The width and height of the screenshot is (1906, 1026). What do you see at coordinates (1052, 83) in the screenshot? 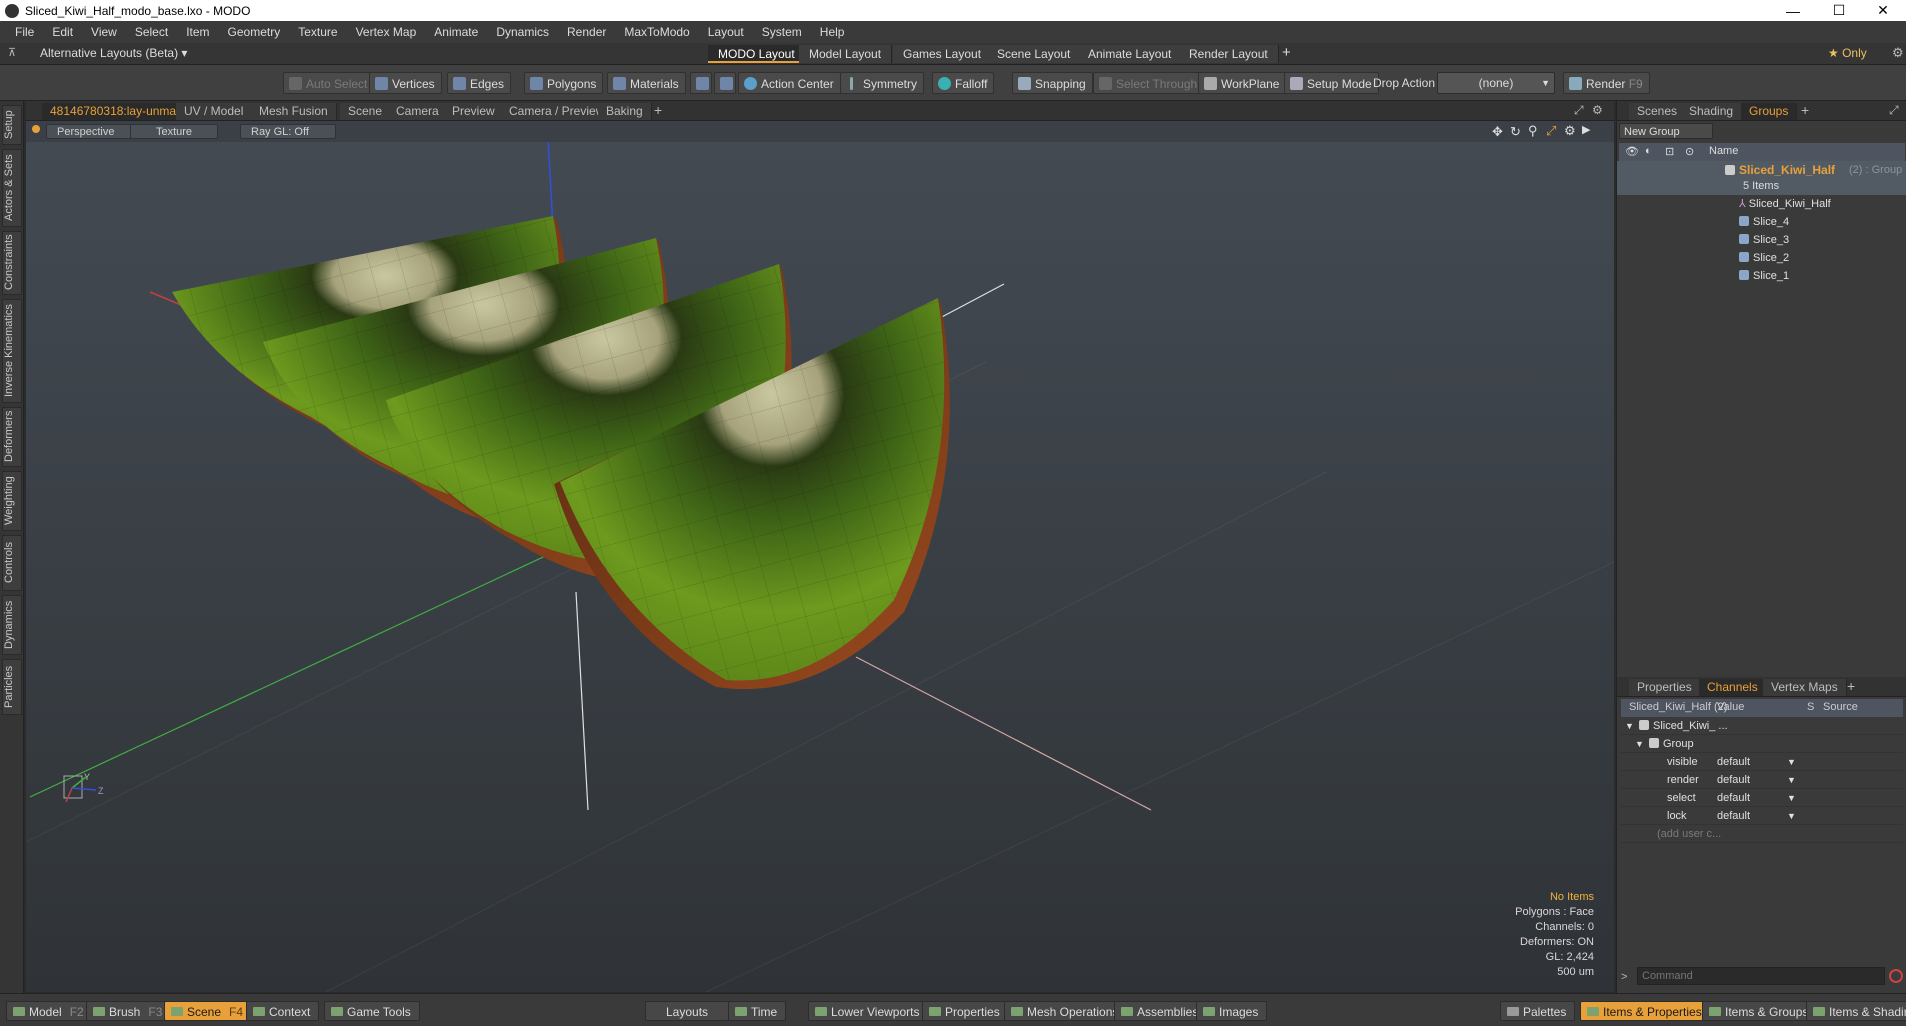
I see `snapping-button: Snapping` at bounding box center [1052, 83].